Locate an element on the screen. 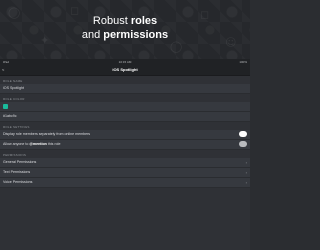 This screenshot has width=320, height=250. mention-setting-row: Allow anyone to @mention this role is located at coordinates (125, 145).